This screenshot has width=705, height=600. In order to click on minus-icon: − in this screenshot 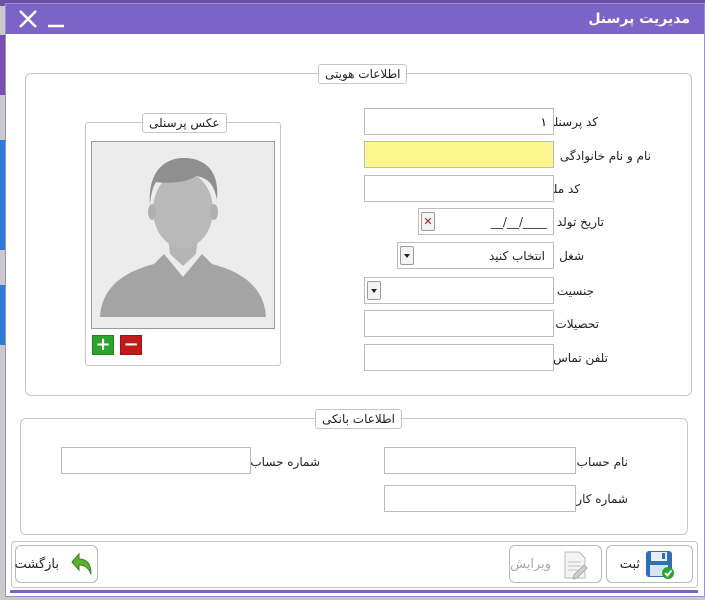, I will do `click(131, 344)`.